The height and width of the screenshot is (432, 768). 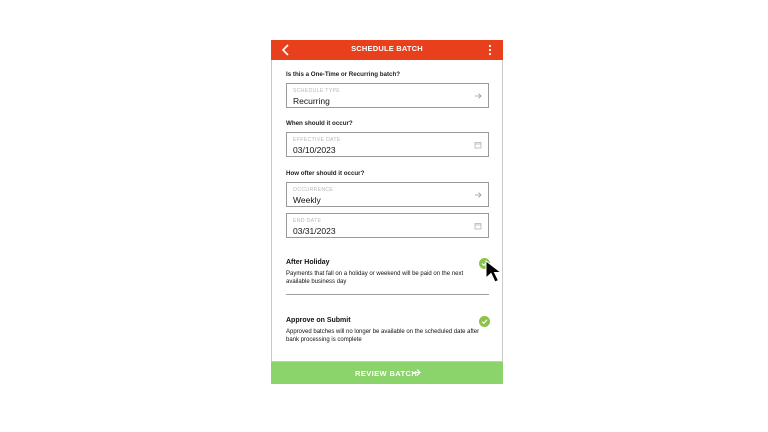 What do you see at coordinates (387, 95) in the screenshot?
I see `schedule-type-field: SCHEDULE TYPE Recurring` at bounding box center [387, 95].